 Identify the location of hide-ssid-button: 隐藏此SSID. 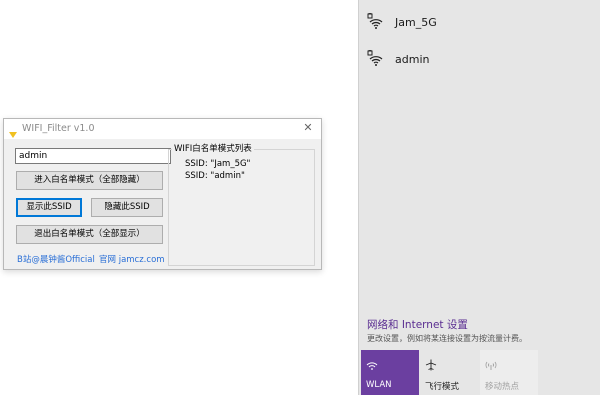
(127, 207).